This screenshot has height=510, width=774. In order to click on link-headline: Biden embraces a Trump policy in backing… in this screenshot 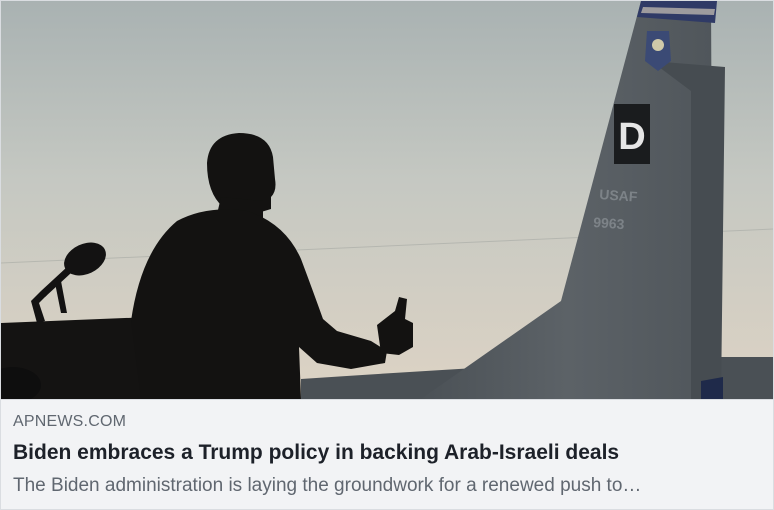, I will do `click(387, 453)`.